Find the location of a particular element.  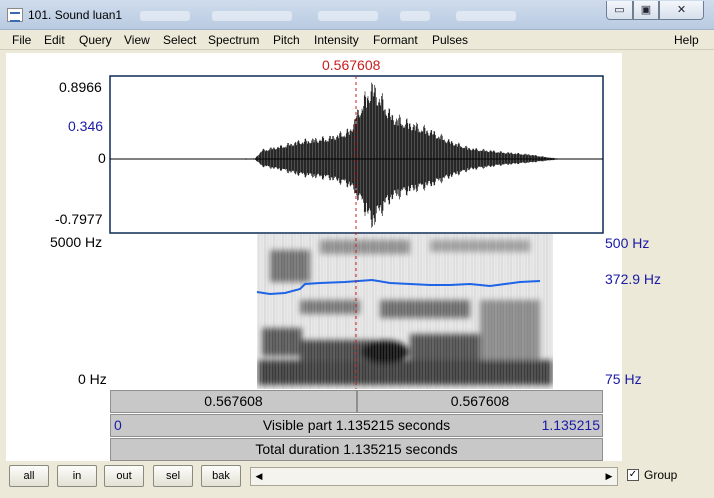

zoom-out-button: out is located at coordinates (124, 476).